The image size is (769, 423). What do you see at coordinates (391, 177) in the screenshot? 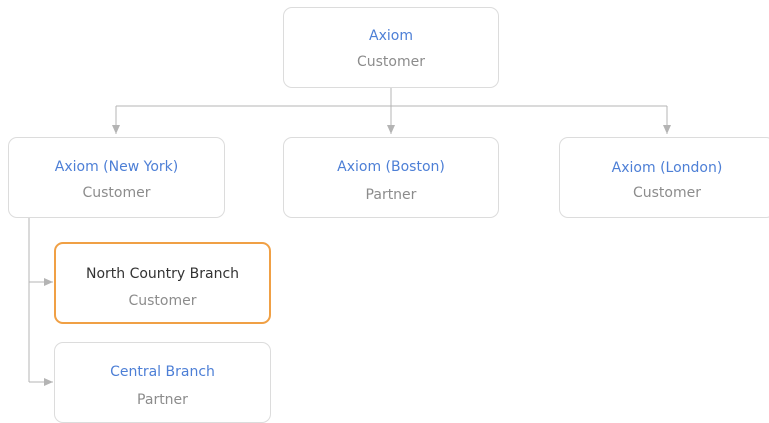
I see `node-axiom-boston: Axiom (Boston) Partner` at bounding box center [391, 177].